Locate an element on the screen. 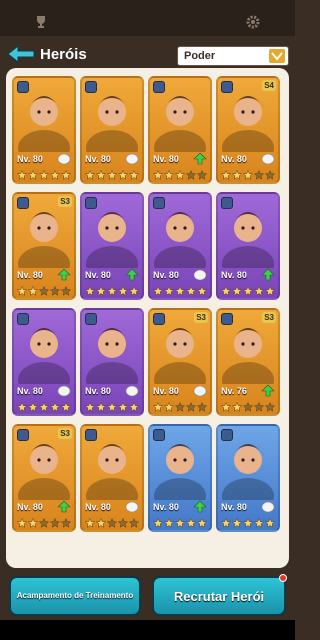 Image resolution: width=320 pixels, height=640 pixels. hero-card: S4 Nv. 80 is located at coordinates (248, 130).